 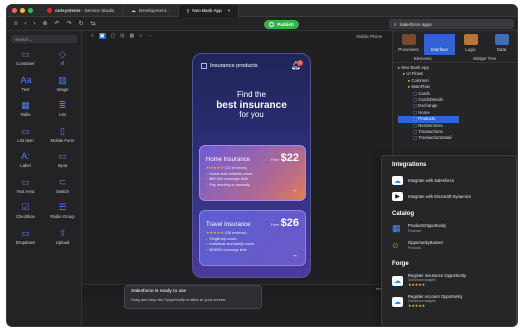 What do you see at coordinates (415, 67) in the screenshot?
I see `tree-item-label: Neo Bank App` at bounding box center [415, 67].